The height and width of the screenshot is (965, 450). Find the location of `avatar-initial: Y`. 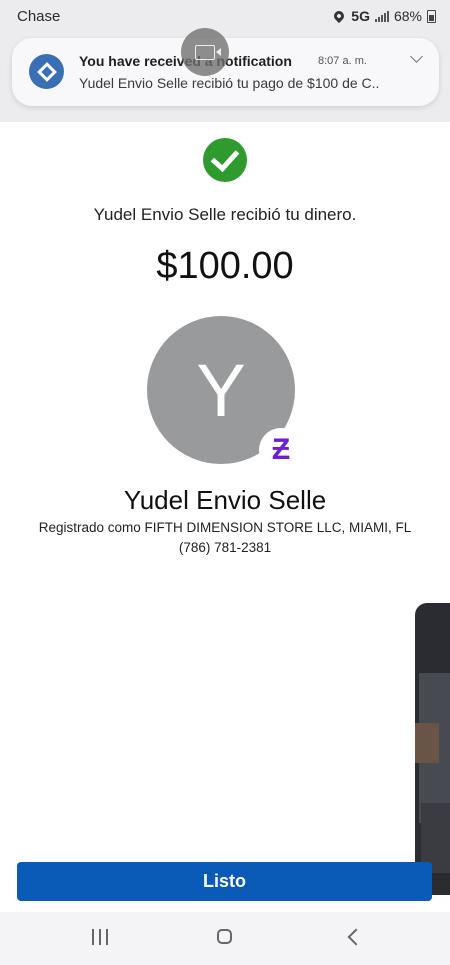

avatar-initial: Y is located at coordinates (221, 390).